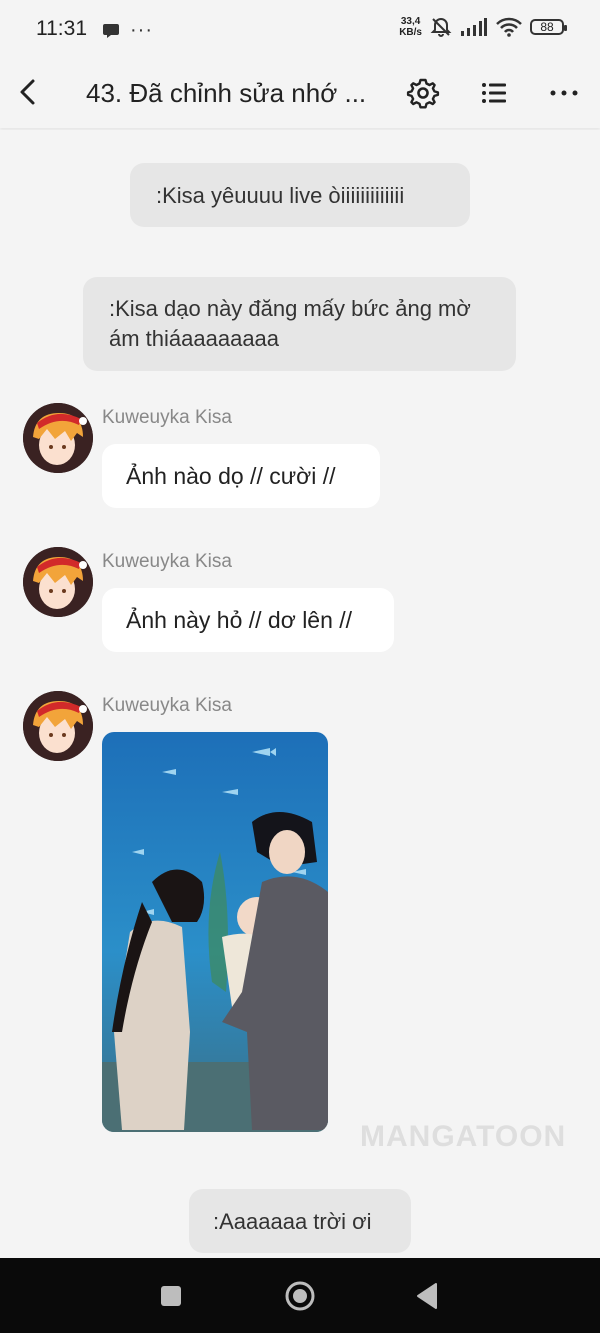  Describe the element at coordinates (171, 1296) in the screenshot. I see `recent-apps-icon` at that location.